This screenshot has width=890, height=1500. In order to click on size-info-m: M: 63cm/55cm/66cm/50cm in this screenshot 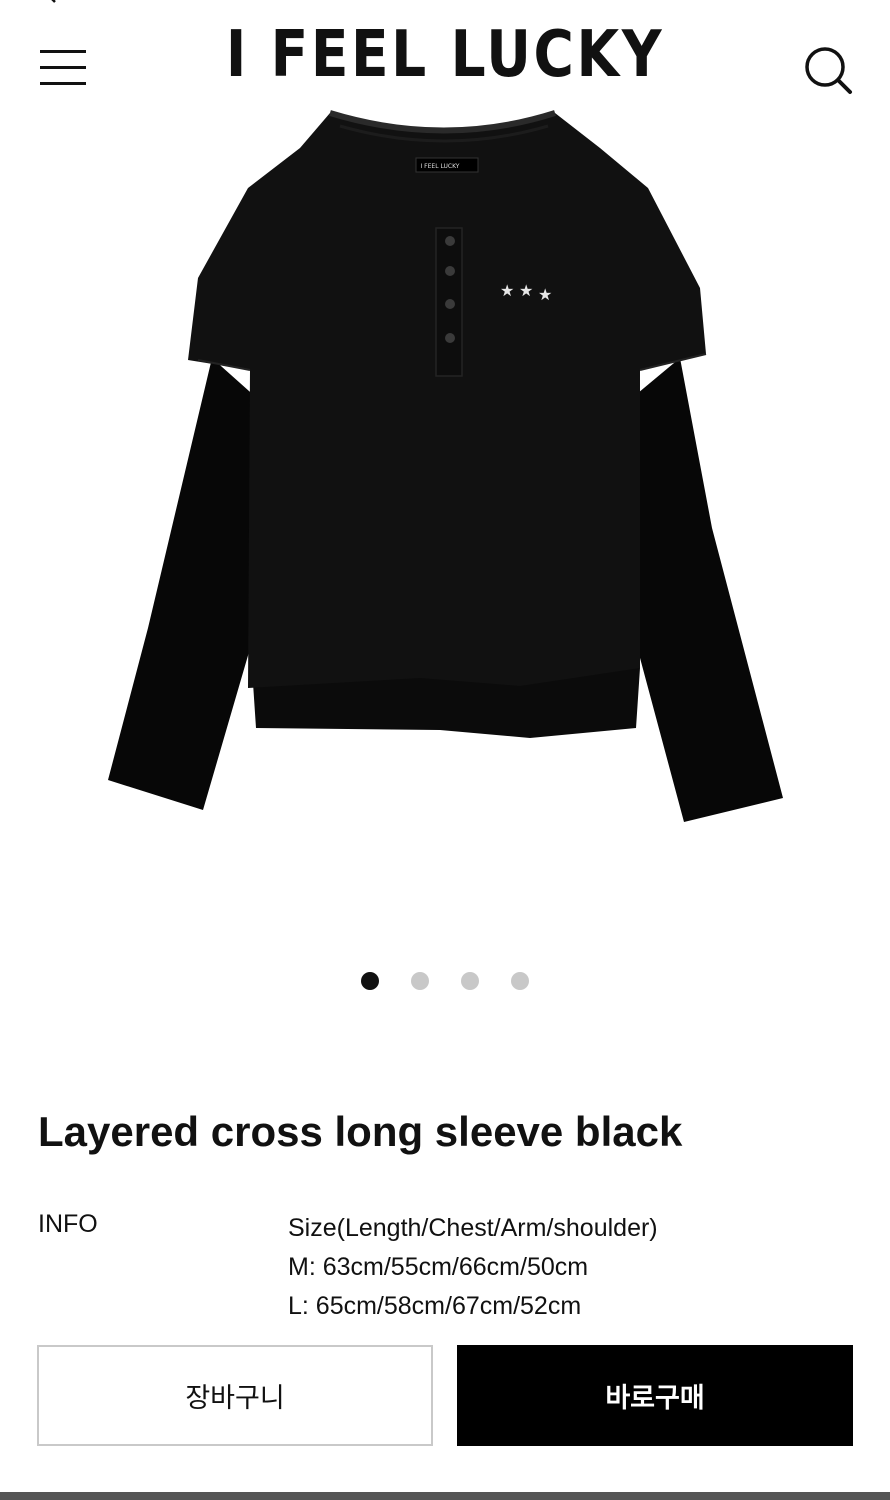, I will do `click(438, 1267)`.